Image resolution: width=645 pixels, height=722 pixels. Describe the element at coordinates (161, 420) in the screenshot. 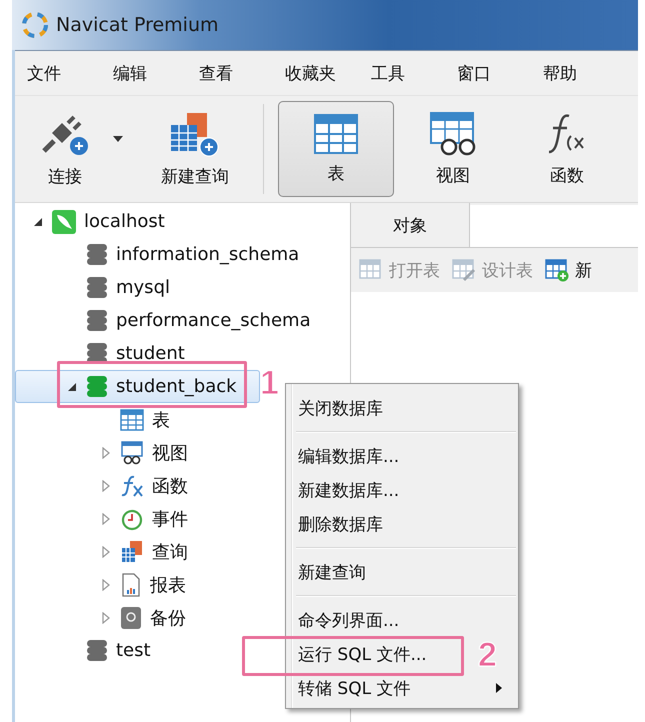

I see `tree-item-label: 表` at that location.